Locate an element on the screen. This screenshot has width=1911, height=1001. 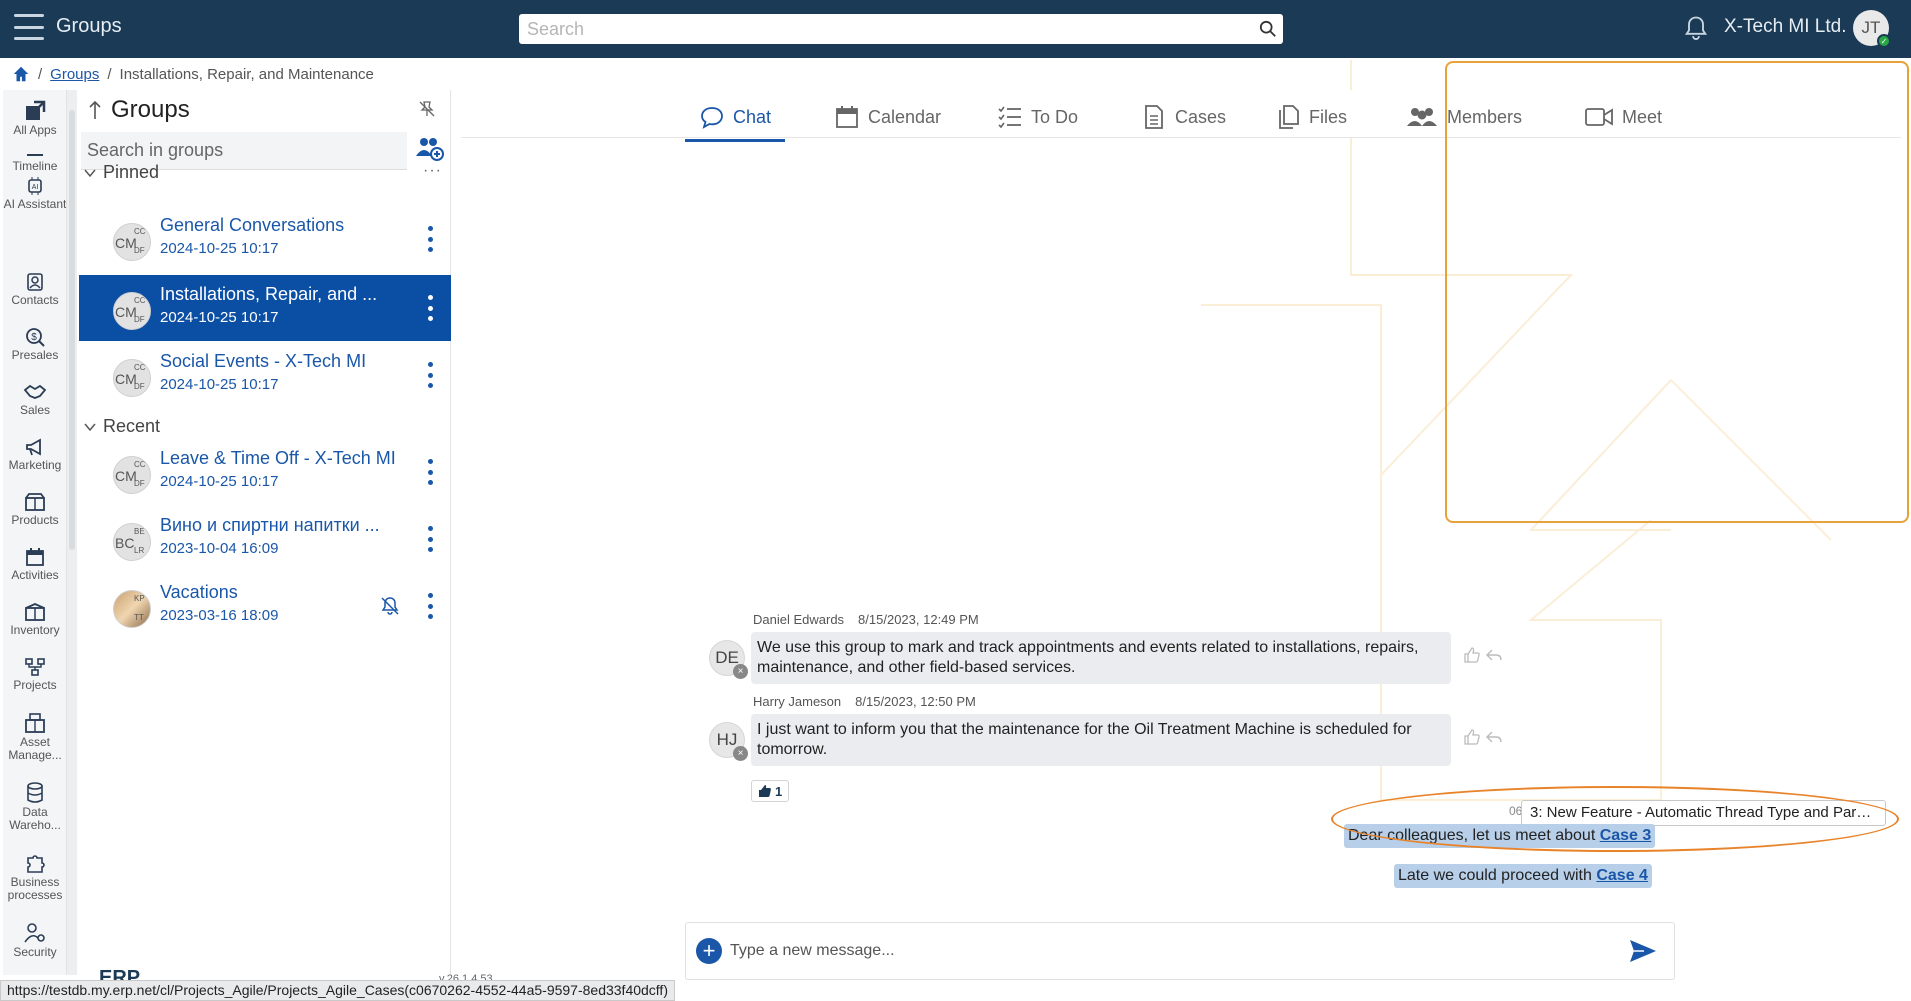
nav-item-projects: Projects is located at coordinates (34, 674).